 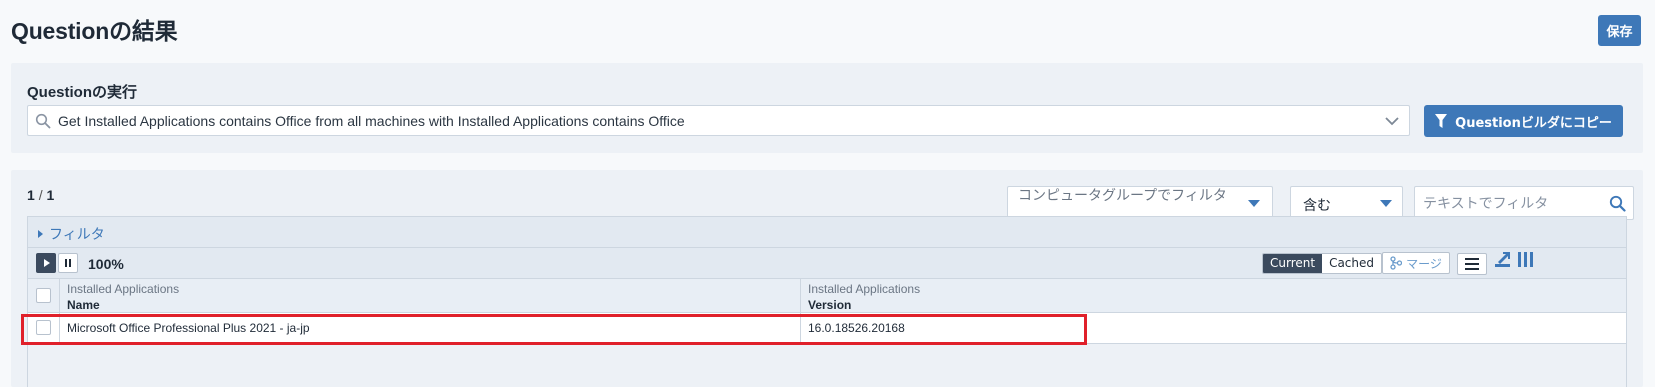 I want to click on column-header-version: Installed Applications Version, so click(x=864, y=297).